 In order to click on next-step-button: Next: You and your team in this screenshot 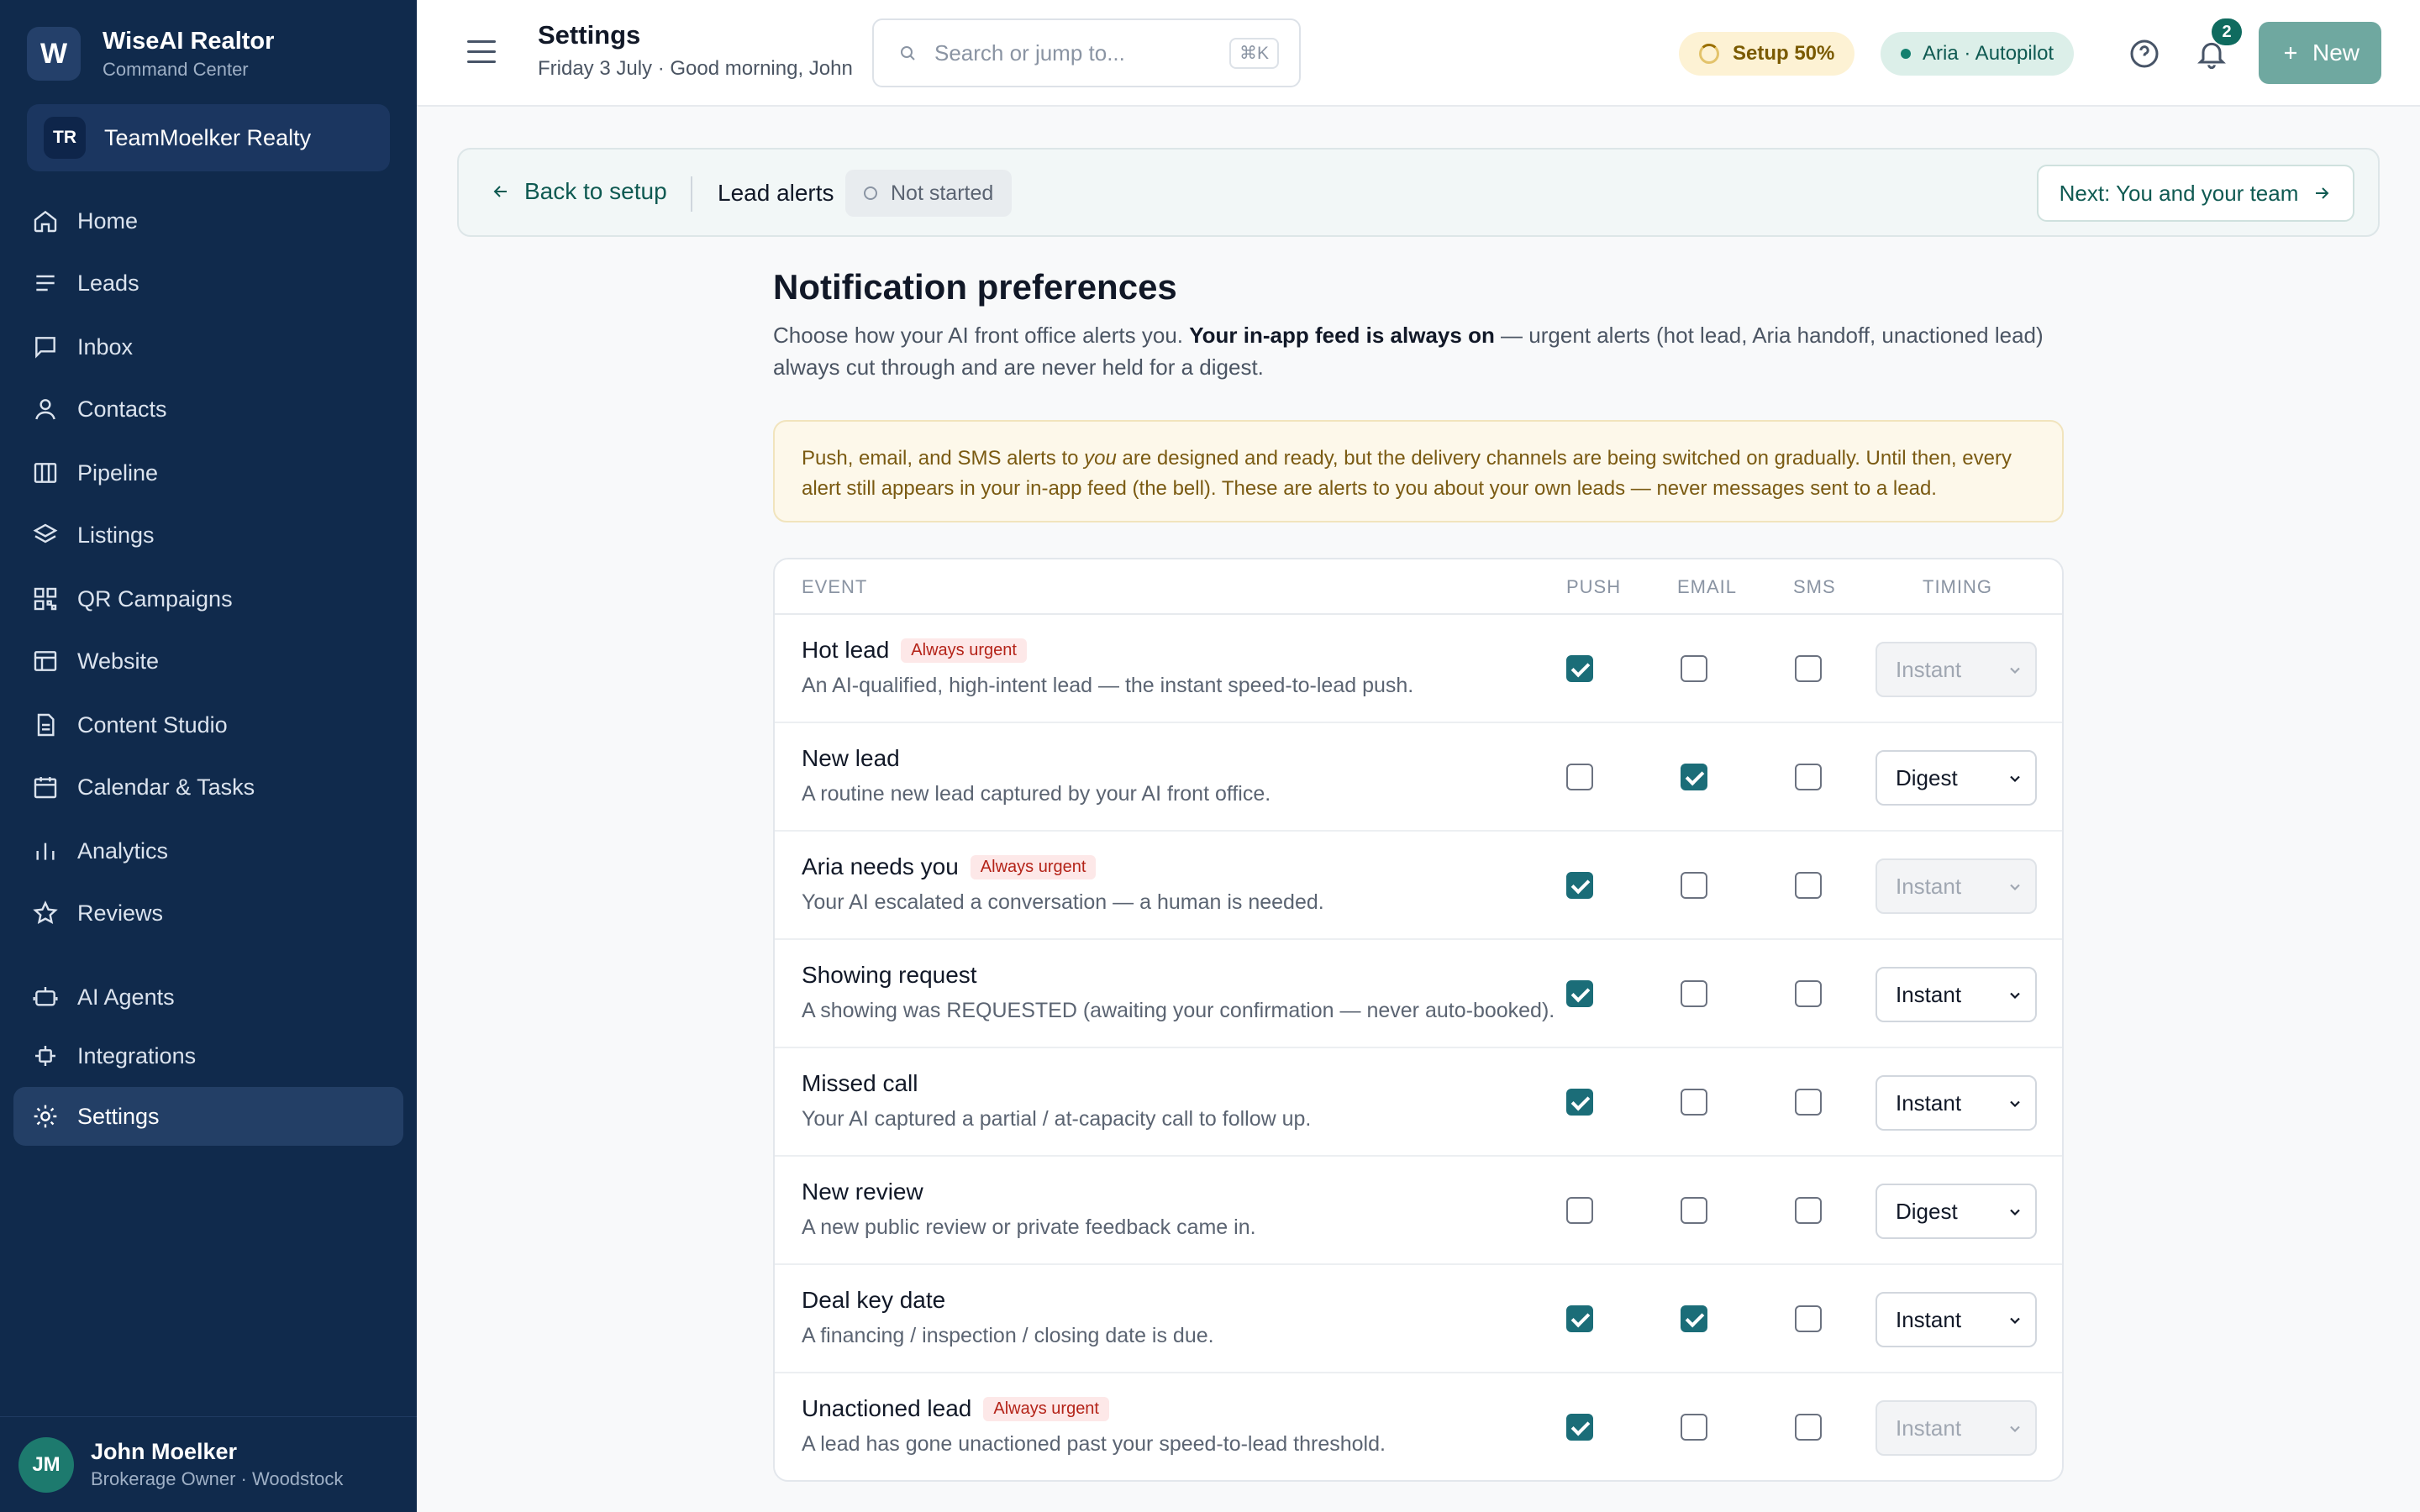, I will do `click(2195, 193)`.